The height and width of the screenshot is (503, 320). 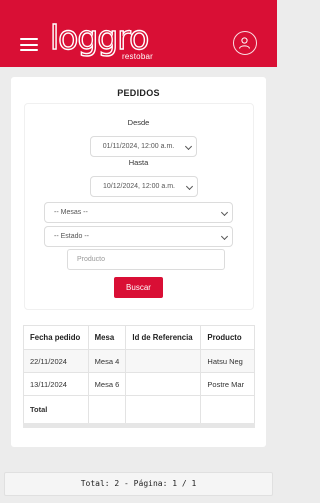 What do you see at coordinates (146, 259) in the screenshot?
I see `producto-input: Producto` at bounding box center [146, 259].